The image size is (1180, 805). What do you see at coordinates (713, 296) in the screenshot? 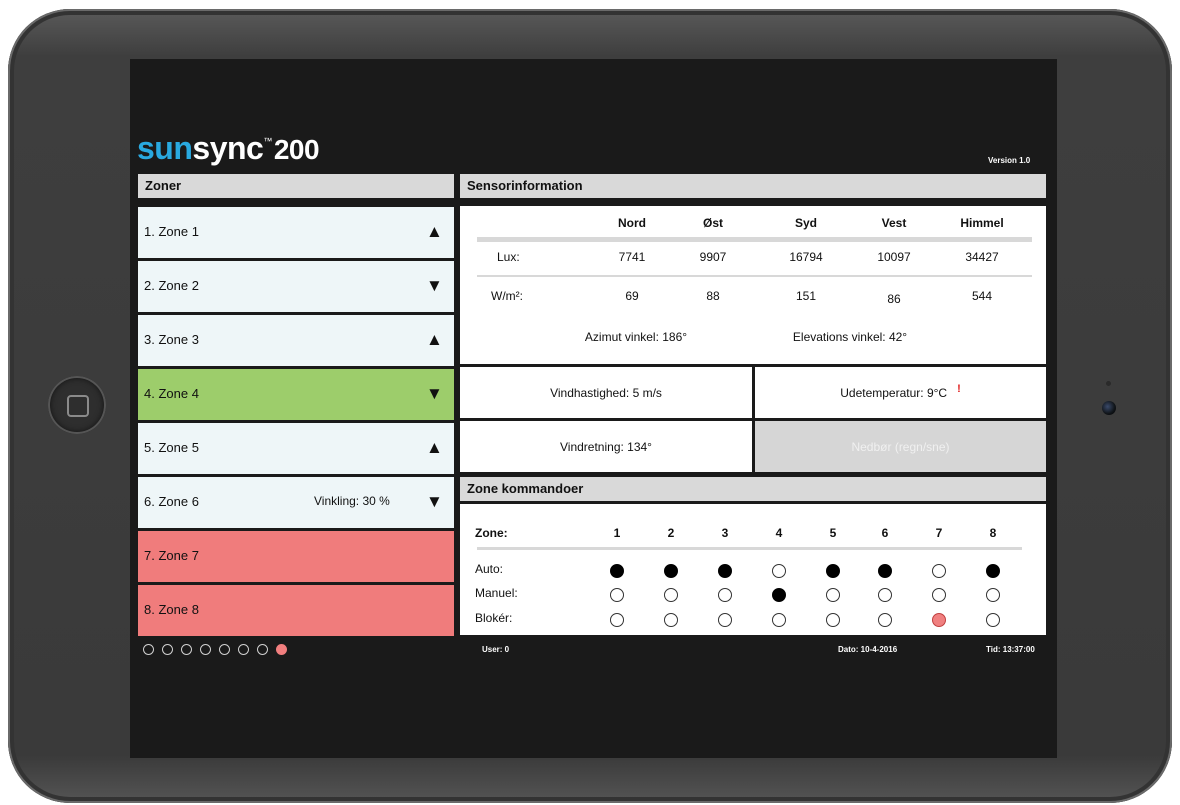
I see `sensor-value: 88` at bounding box center [713, 296].